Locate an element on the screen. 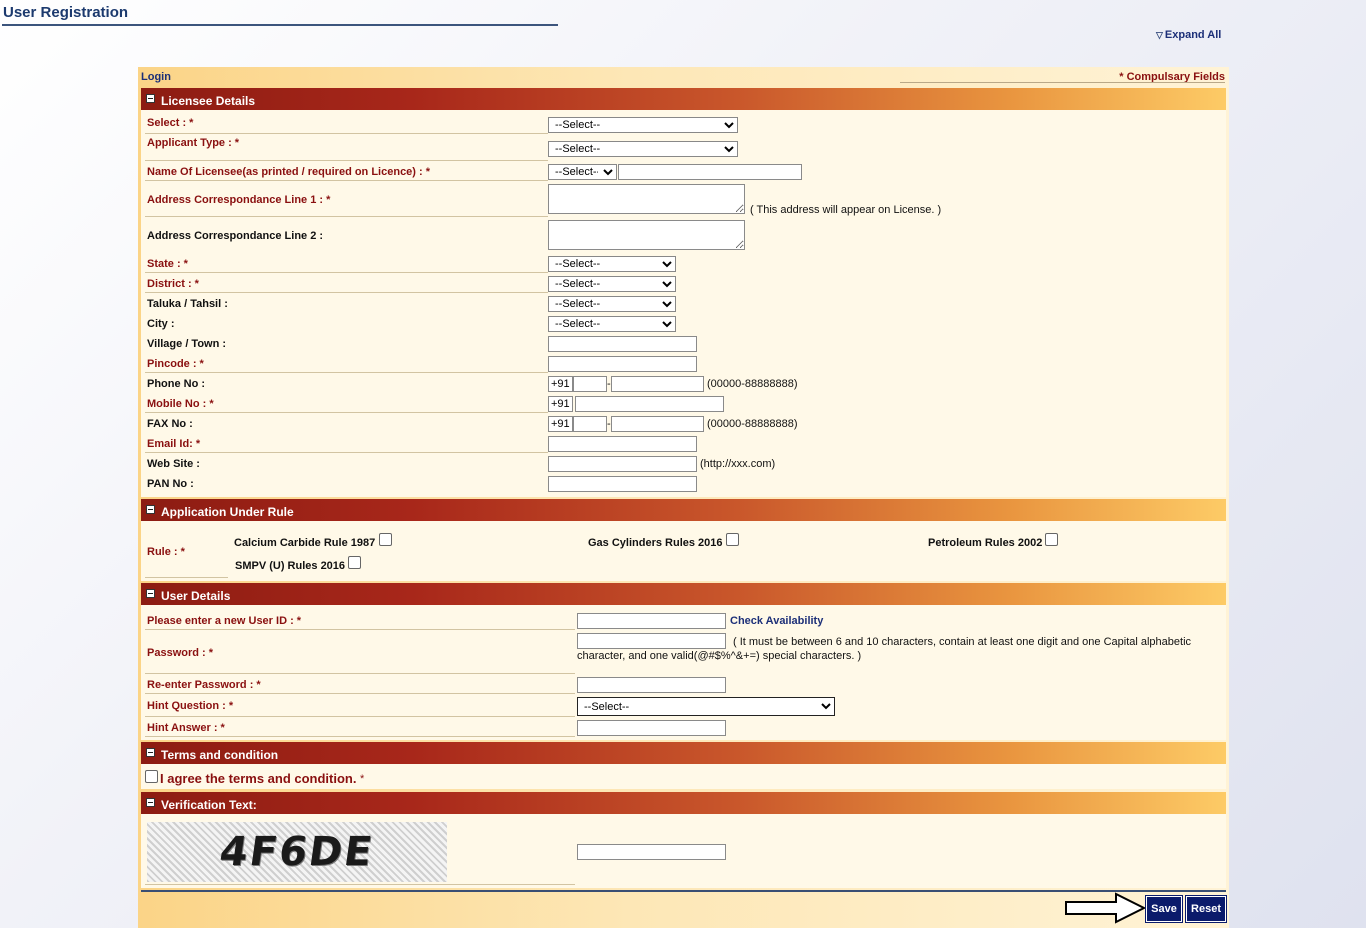 This screenshot has width=1366, height=928. reenter-password-label: Re-enter Password : * is located at coordinates (204, 685).